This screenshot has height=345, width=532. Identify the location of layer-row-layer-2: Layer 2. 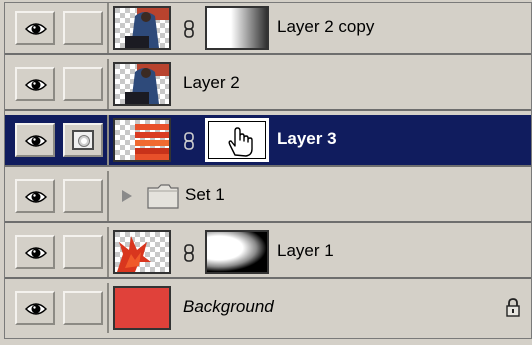
(268, 85).